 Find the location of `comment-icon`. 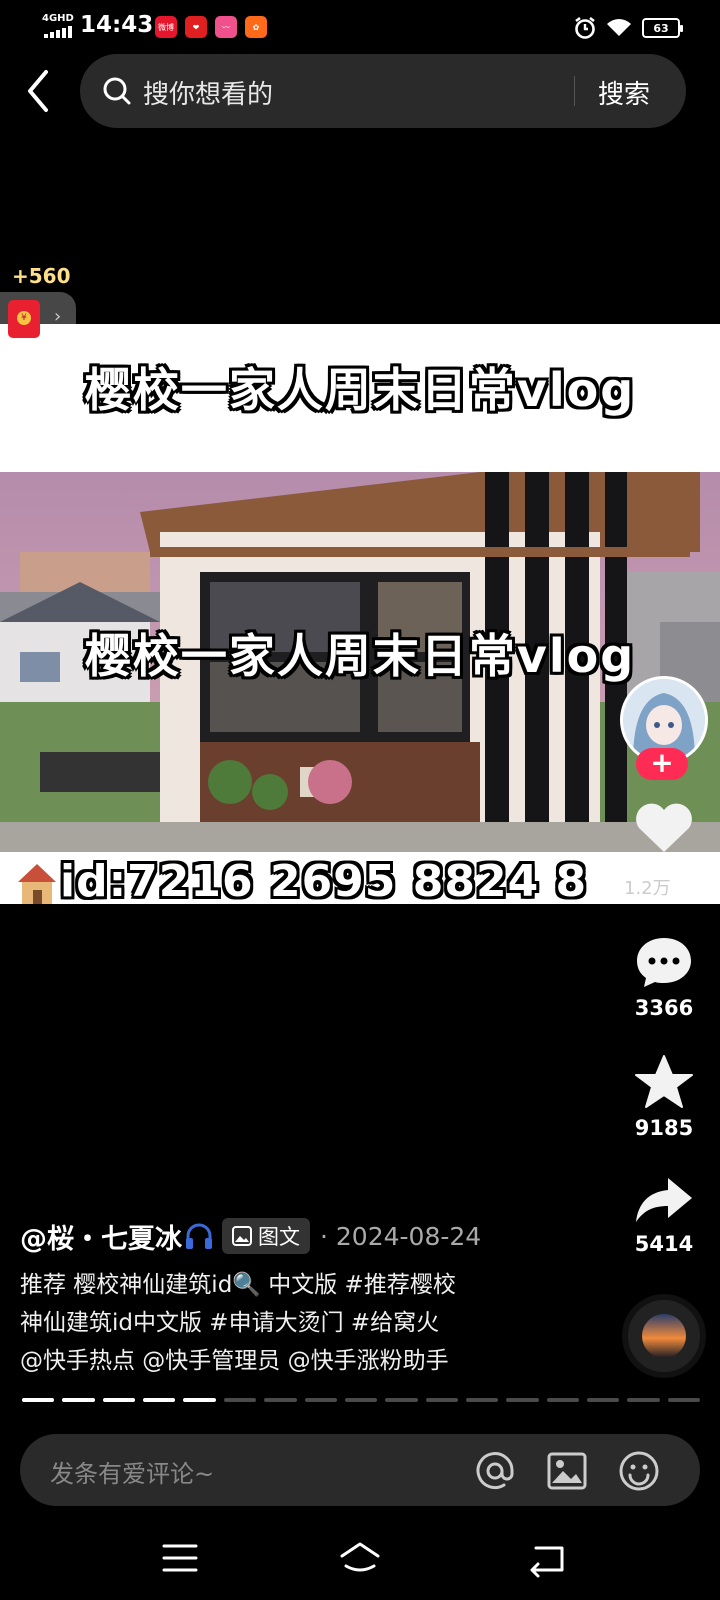

comment-icon is located at coordinates (664, 962).